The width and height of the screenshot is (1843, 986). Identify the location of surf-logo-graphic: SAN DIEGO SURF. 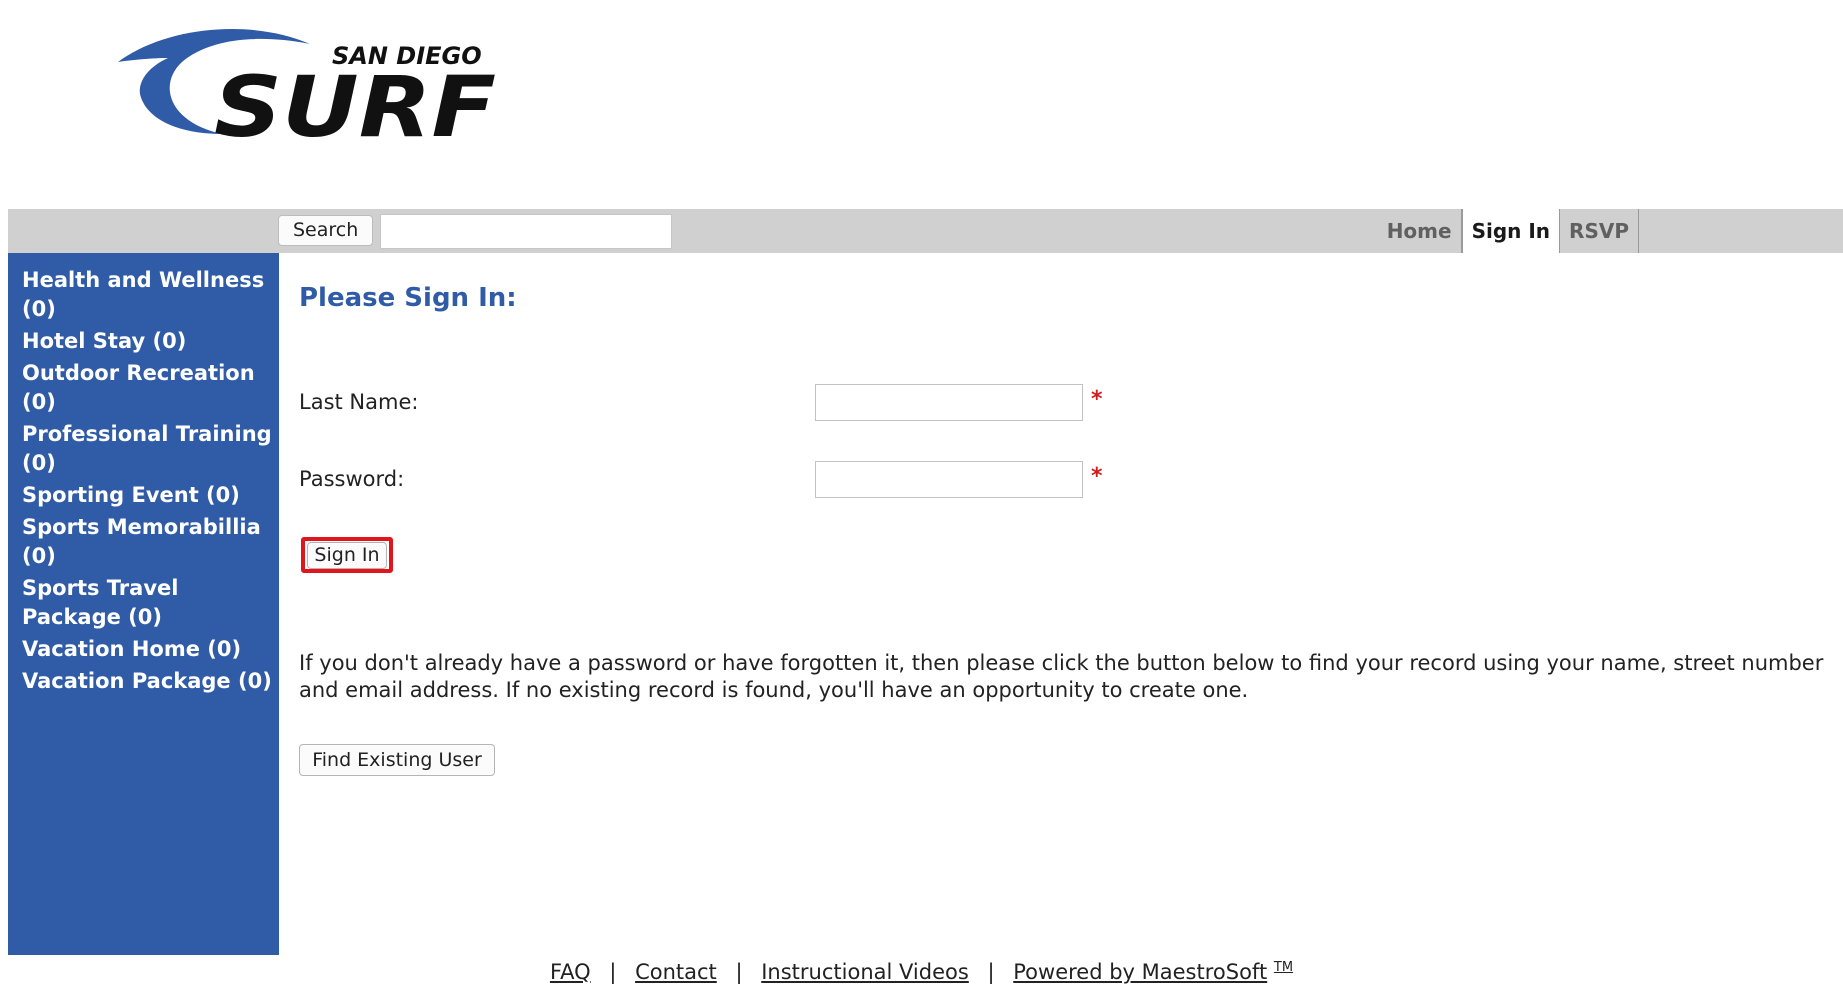
(307, 92).